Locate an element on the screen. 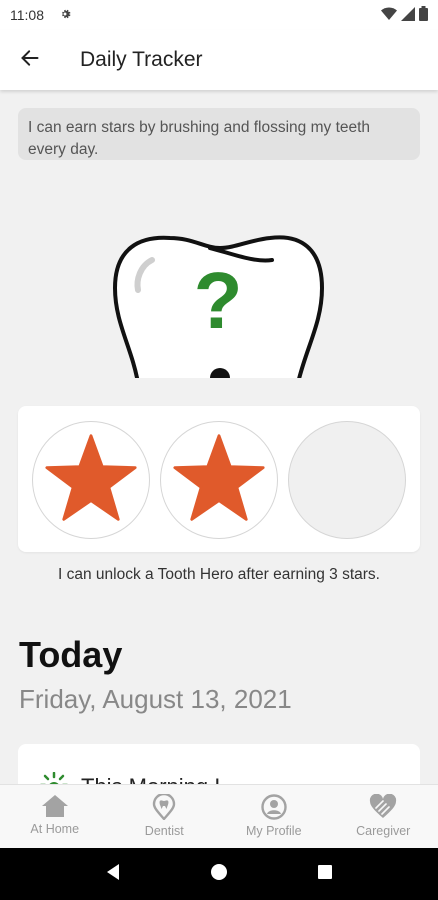 The height and width of the screenshot is (900, 438). wifi-icon is located at coordinates (389, 15).